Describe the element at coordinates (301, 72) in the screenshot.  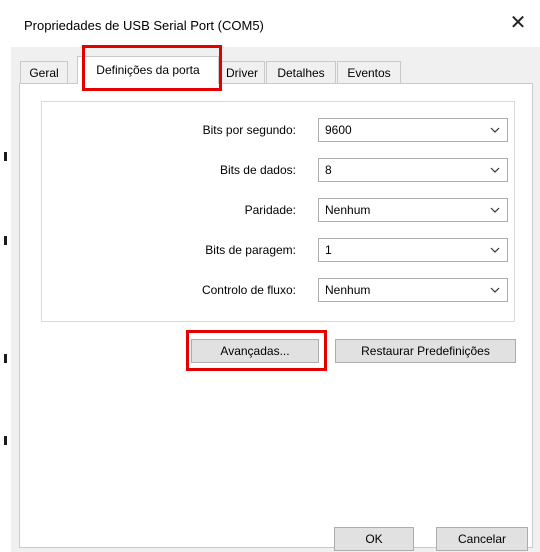
I see `tab-details: Detalhes` at that location.